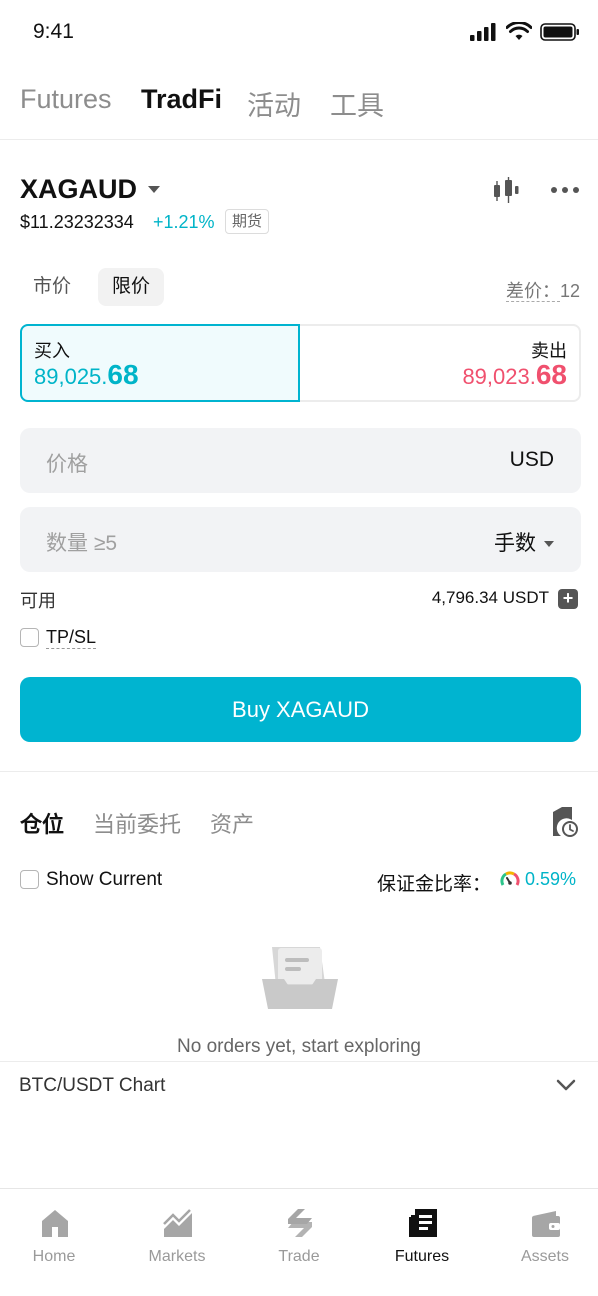 This screenshot has height=1296, width=598. I want to click on sell-price: 89,023.68, so click(514, 375).